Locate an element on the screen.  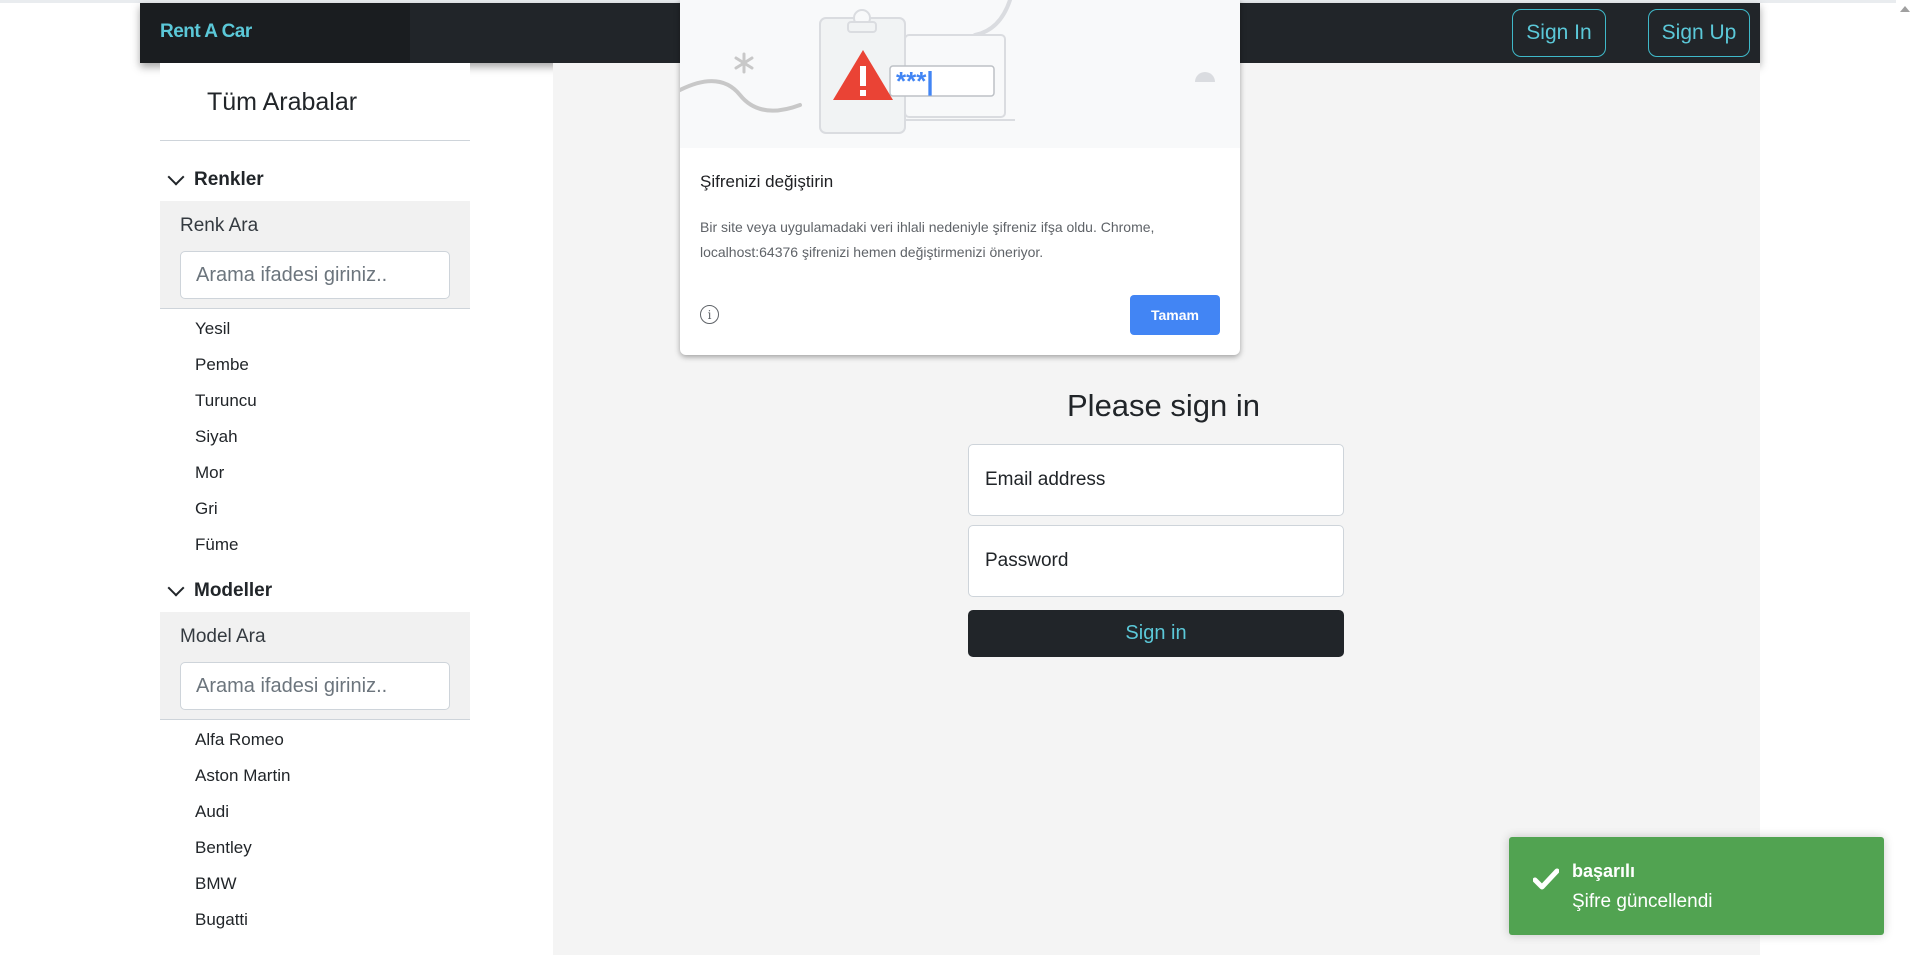
model-item-bmw: BMW is located at coordinates (216, 884).